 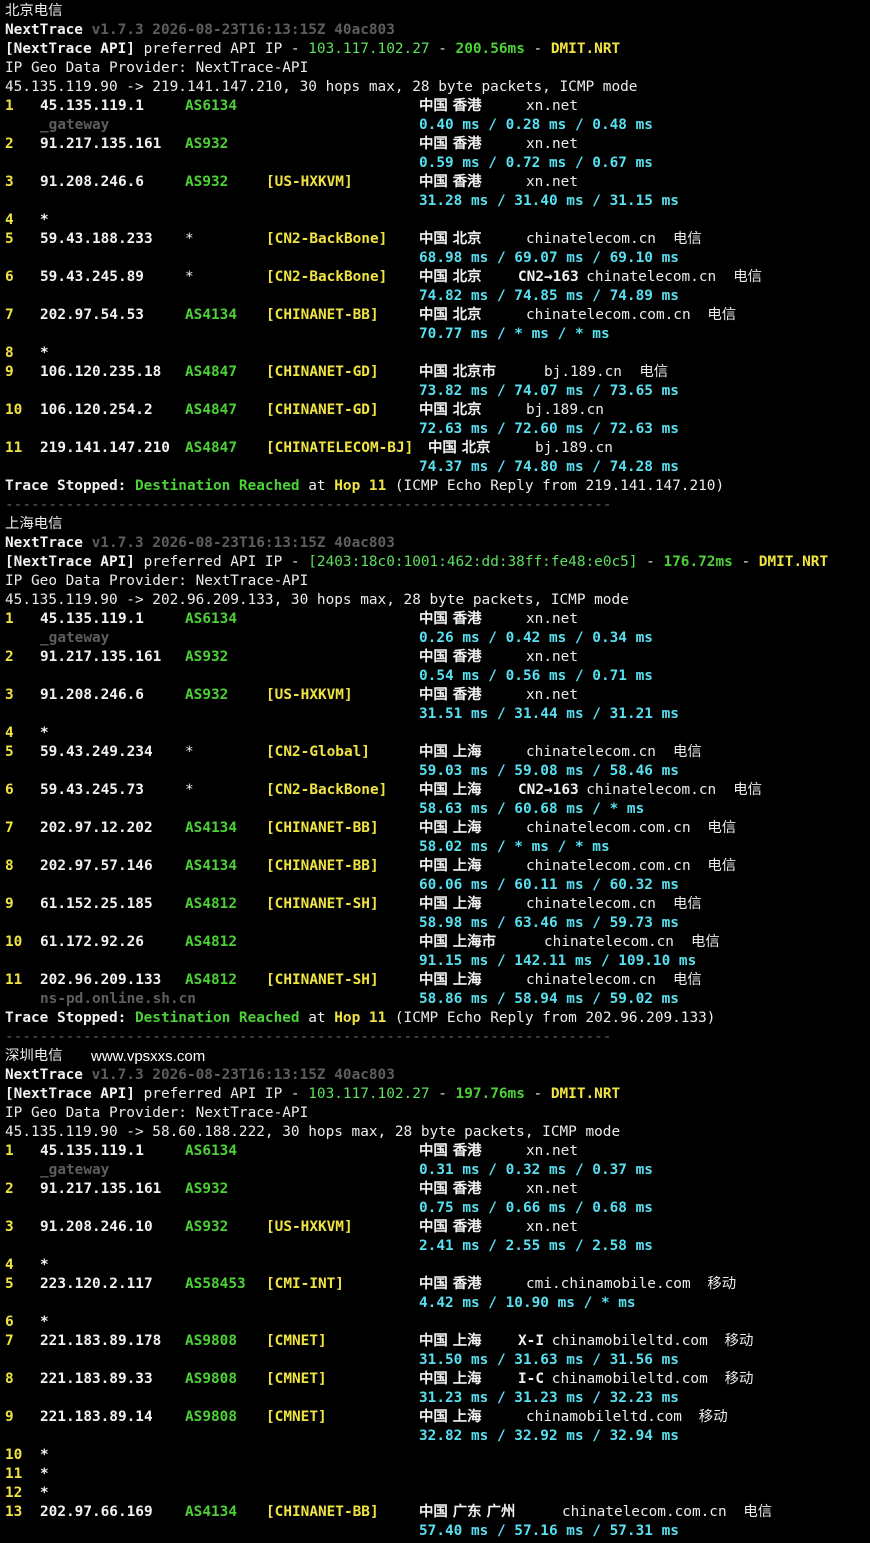 What do you see at coordinates (527, 1303) in the screenshot?
I see `hop-rtt: 4.42 ms / 10.90 ms / * ms` at bounding box center [527, 1303].